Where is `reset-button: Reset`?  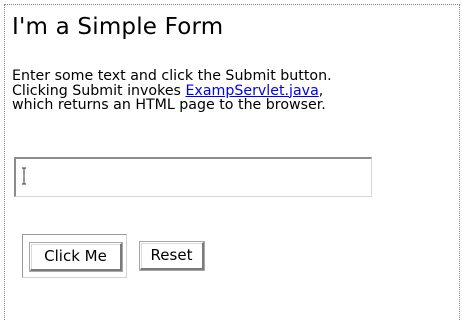
reset-button: Reset is located at coordinates (172, 256).